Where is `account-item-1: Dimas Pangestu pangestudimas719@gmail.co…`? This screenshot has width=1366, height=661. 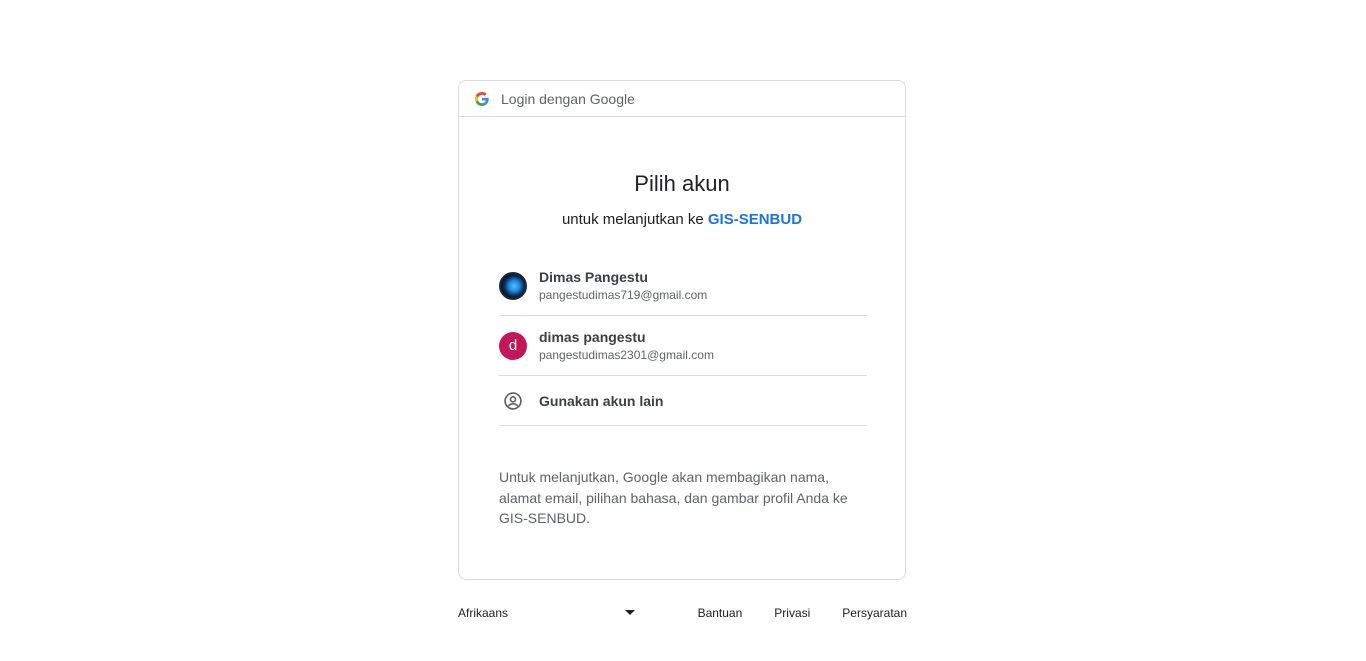
account-item-1: Dimas Pangestu pangestudimas719@gmail.co… is located at coordinates (683, 286).